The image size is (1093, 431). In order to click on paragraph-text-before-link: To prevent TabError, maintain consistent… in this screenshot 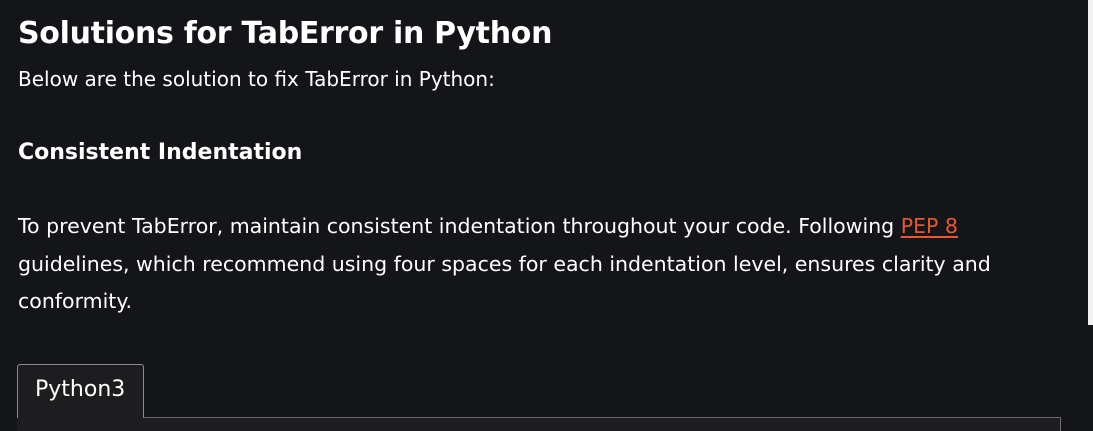, I will do `click(459, 226)`.